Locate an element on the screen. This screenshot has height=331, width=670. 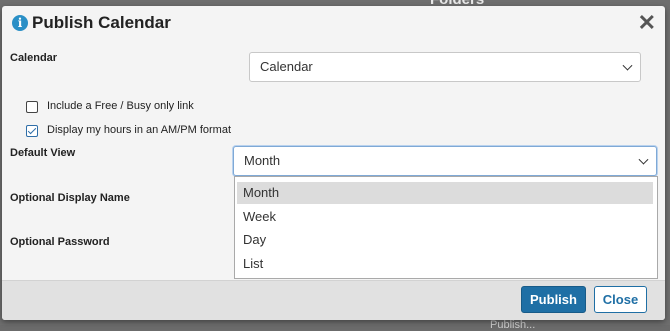
dropdown-option-list: List is located at coordinates (445, 264).